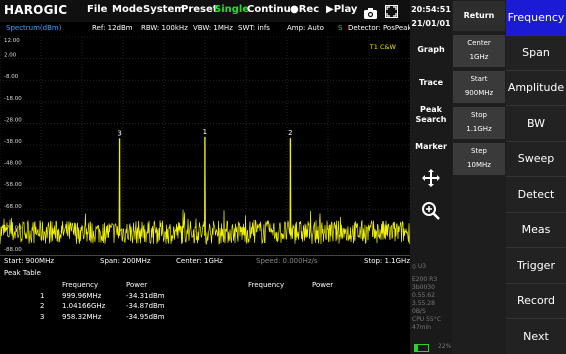 The height and width of the screenshot is (354, 566). I want to click on battery-level: 22%, so click(445, 346).